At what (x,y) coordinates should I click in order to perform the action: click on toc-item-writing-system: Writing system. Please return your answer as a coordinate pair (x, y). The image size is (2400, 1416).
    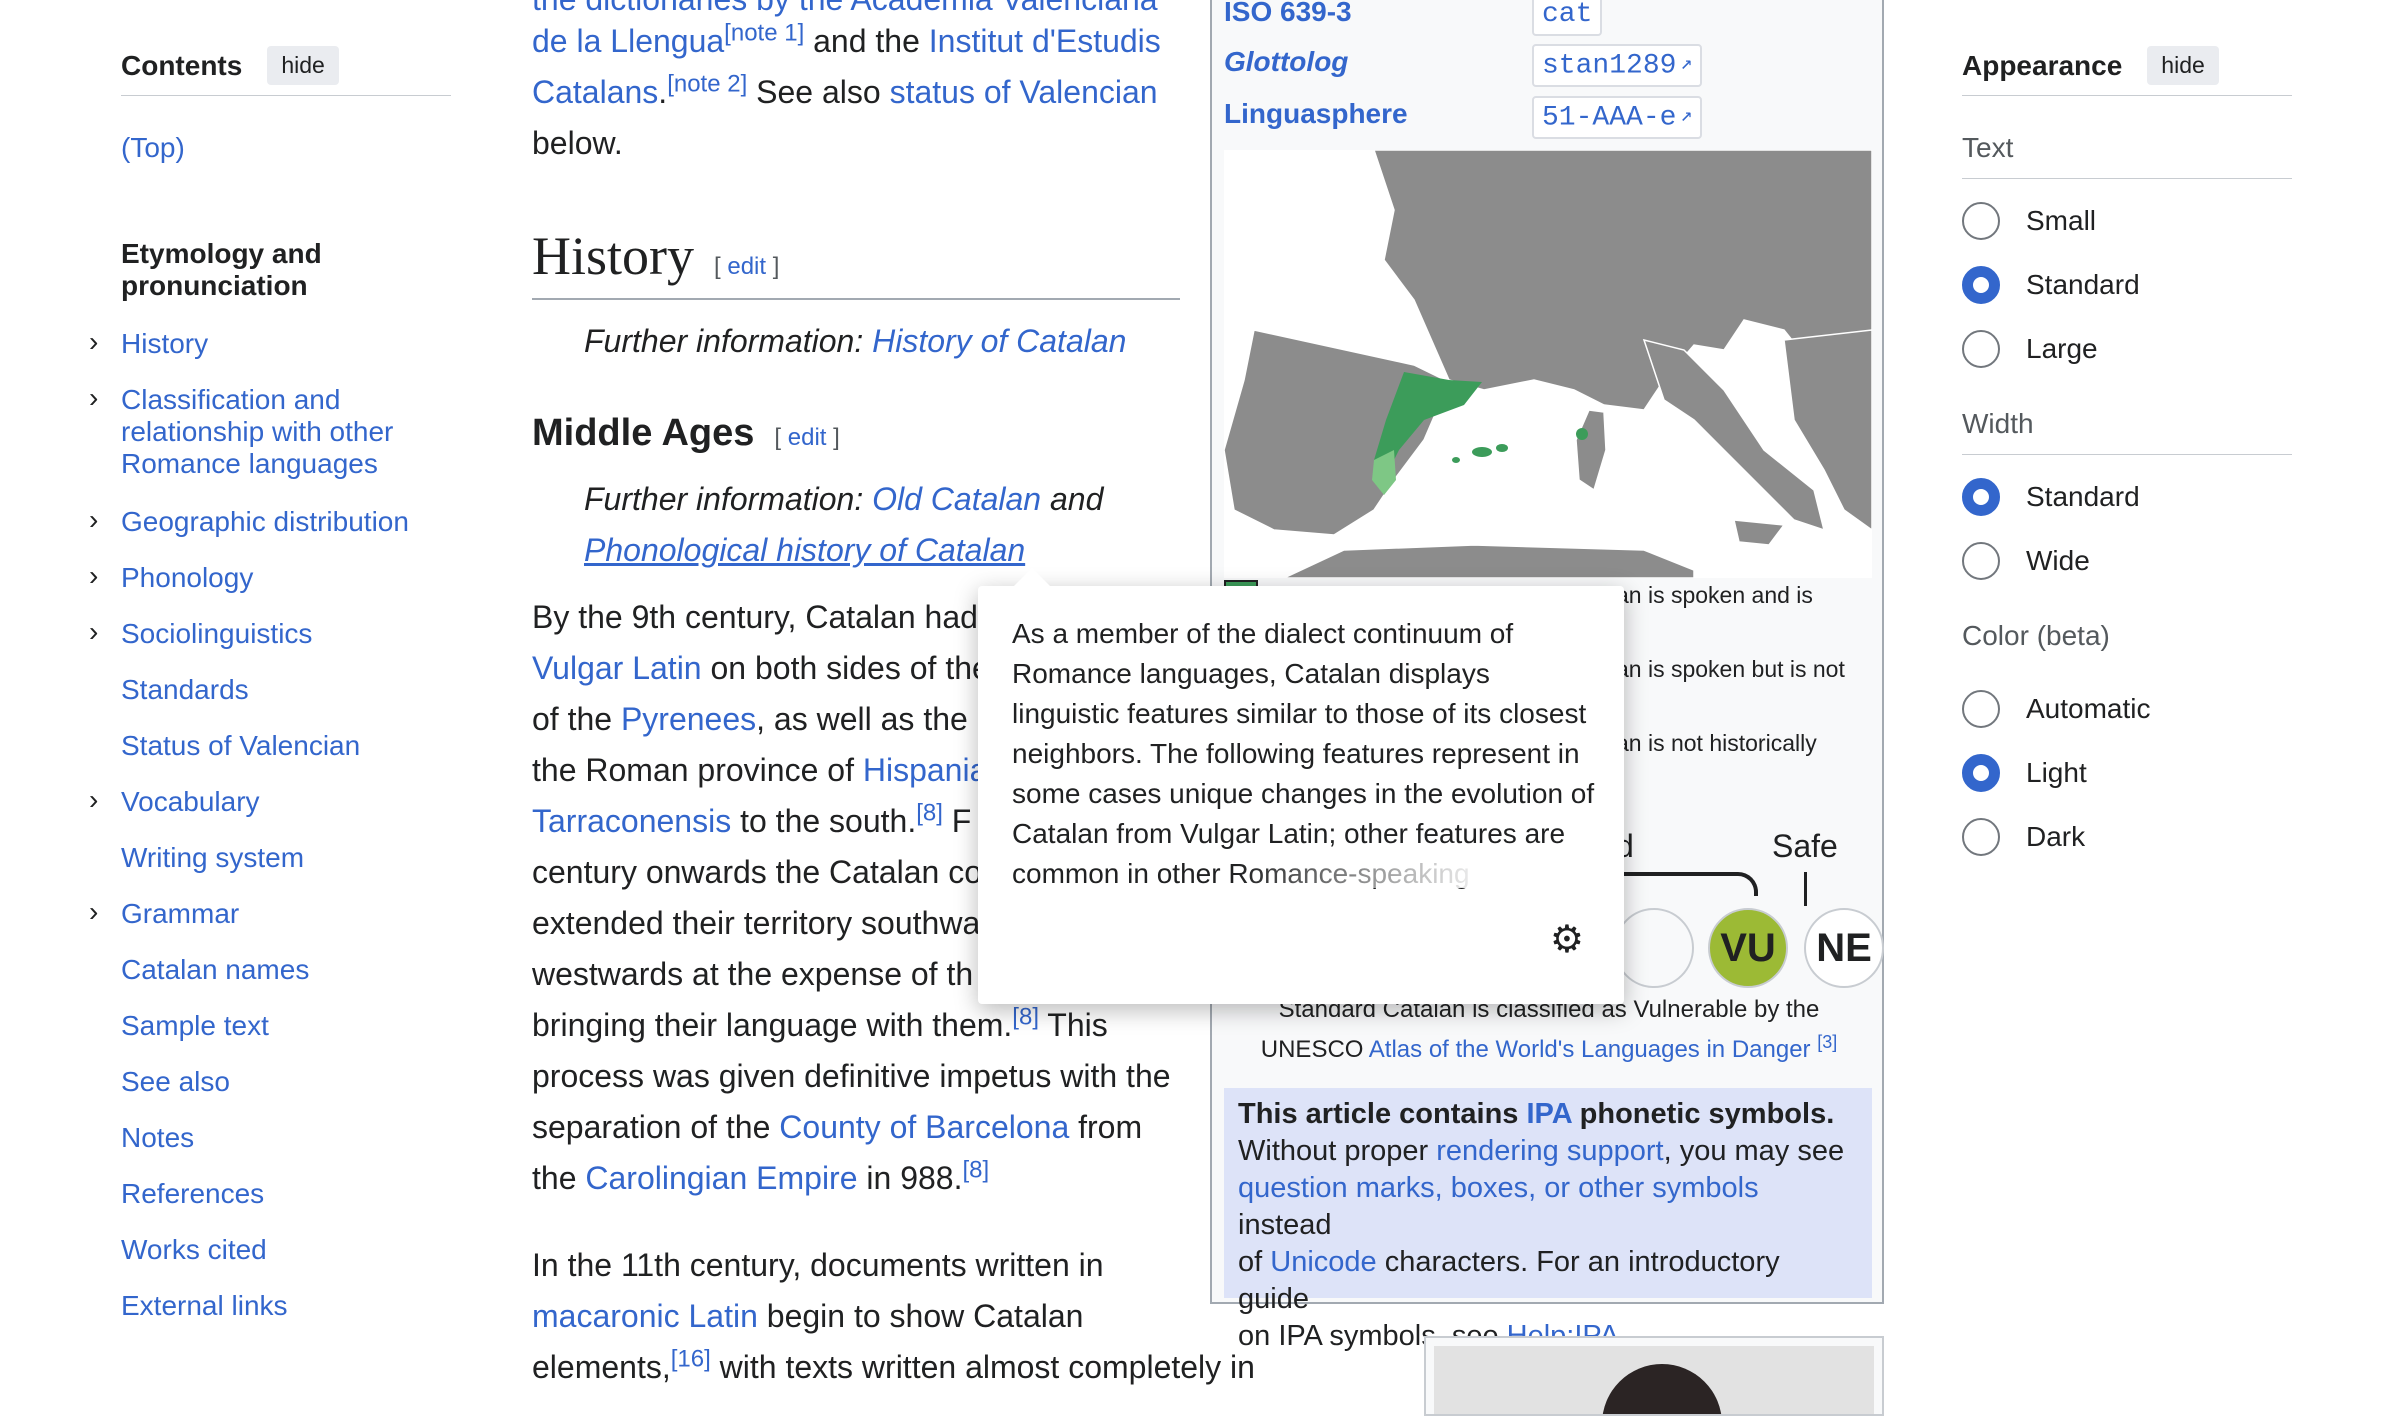
    Looking at the image, I should click on (286, 858).